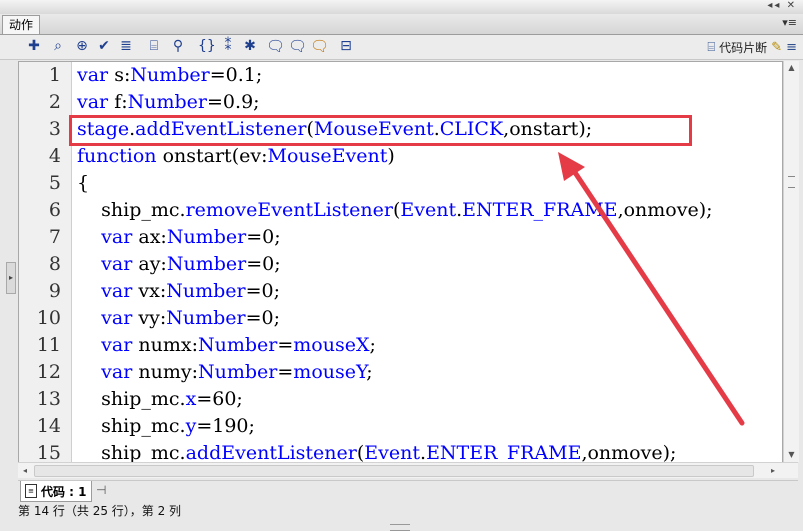 Image resolution: width=803 pixels, height=531 pixels. I want to click on code-line: {, so click(83, 183).